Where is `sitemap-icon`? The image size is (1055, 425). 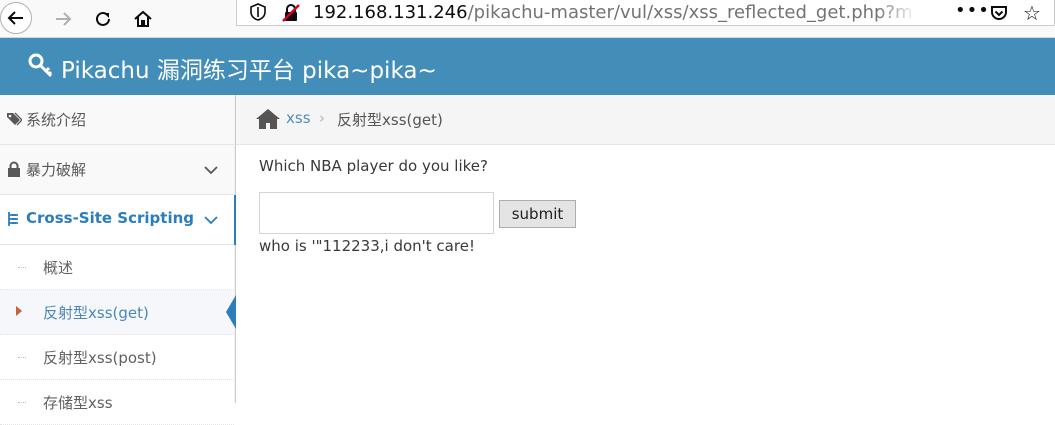 sitemap-icon is located at coordinates (13, 219).